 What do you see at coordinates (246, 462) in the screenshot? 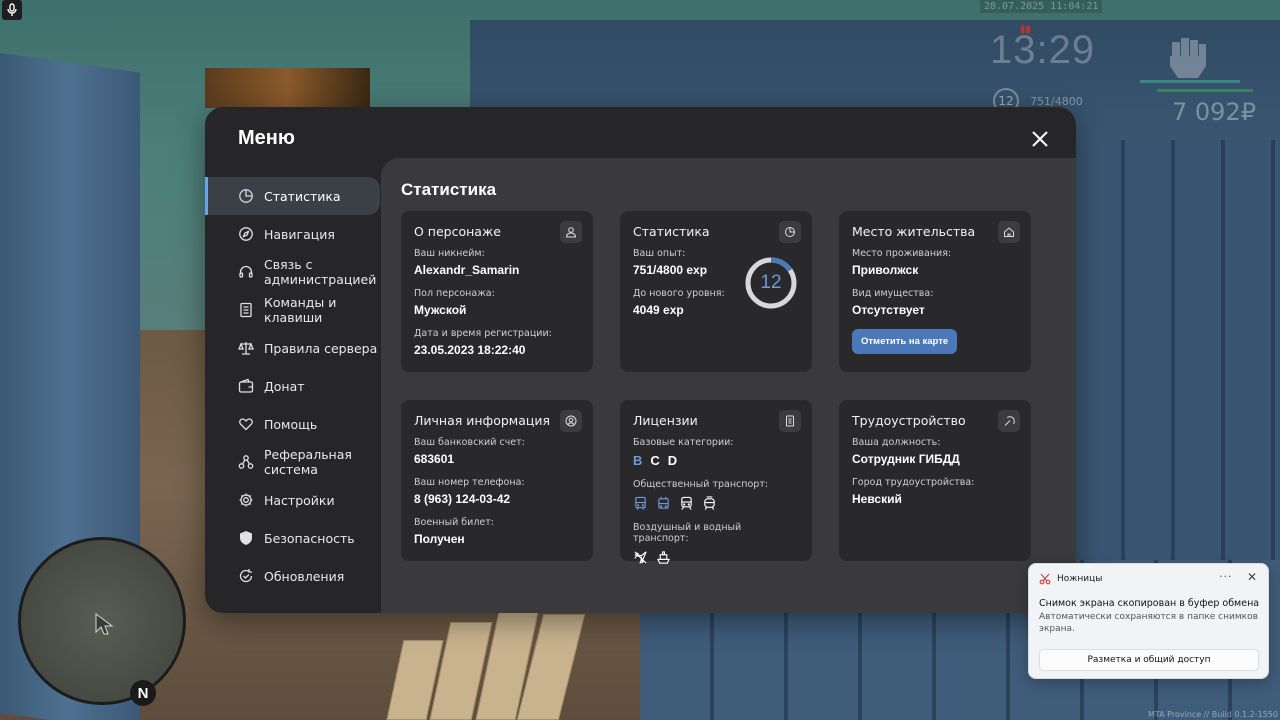
I see `network-icon` at bounding box center [246, 462].